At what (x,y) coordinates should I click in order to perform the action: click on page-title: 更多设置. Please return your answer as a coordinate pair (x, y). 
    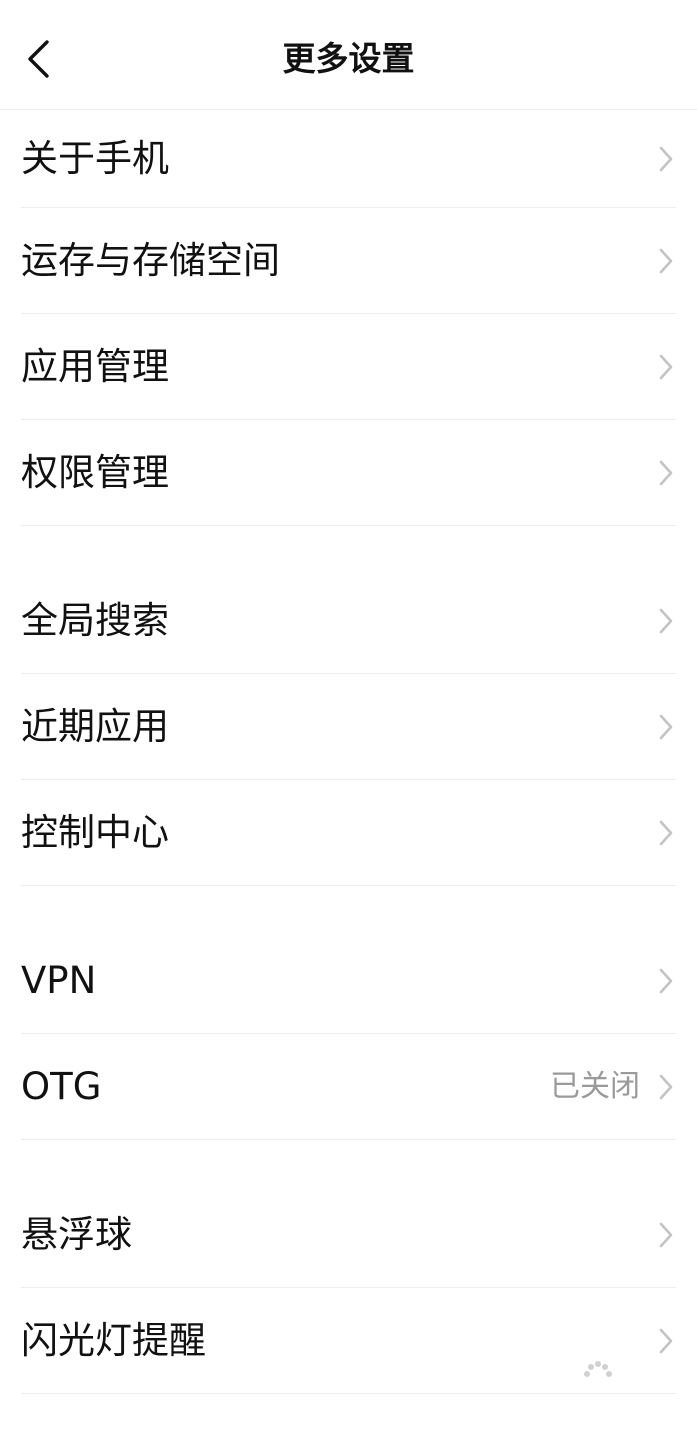
    Looking at the image, I should click on (348, 58).